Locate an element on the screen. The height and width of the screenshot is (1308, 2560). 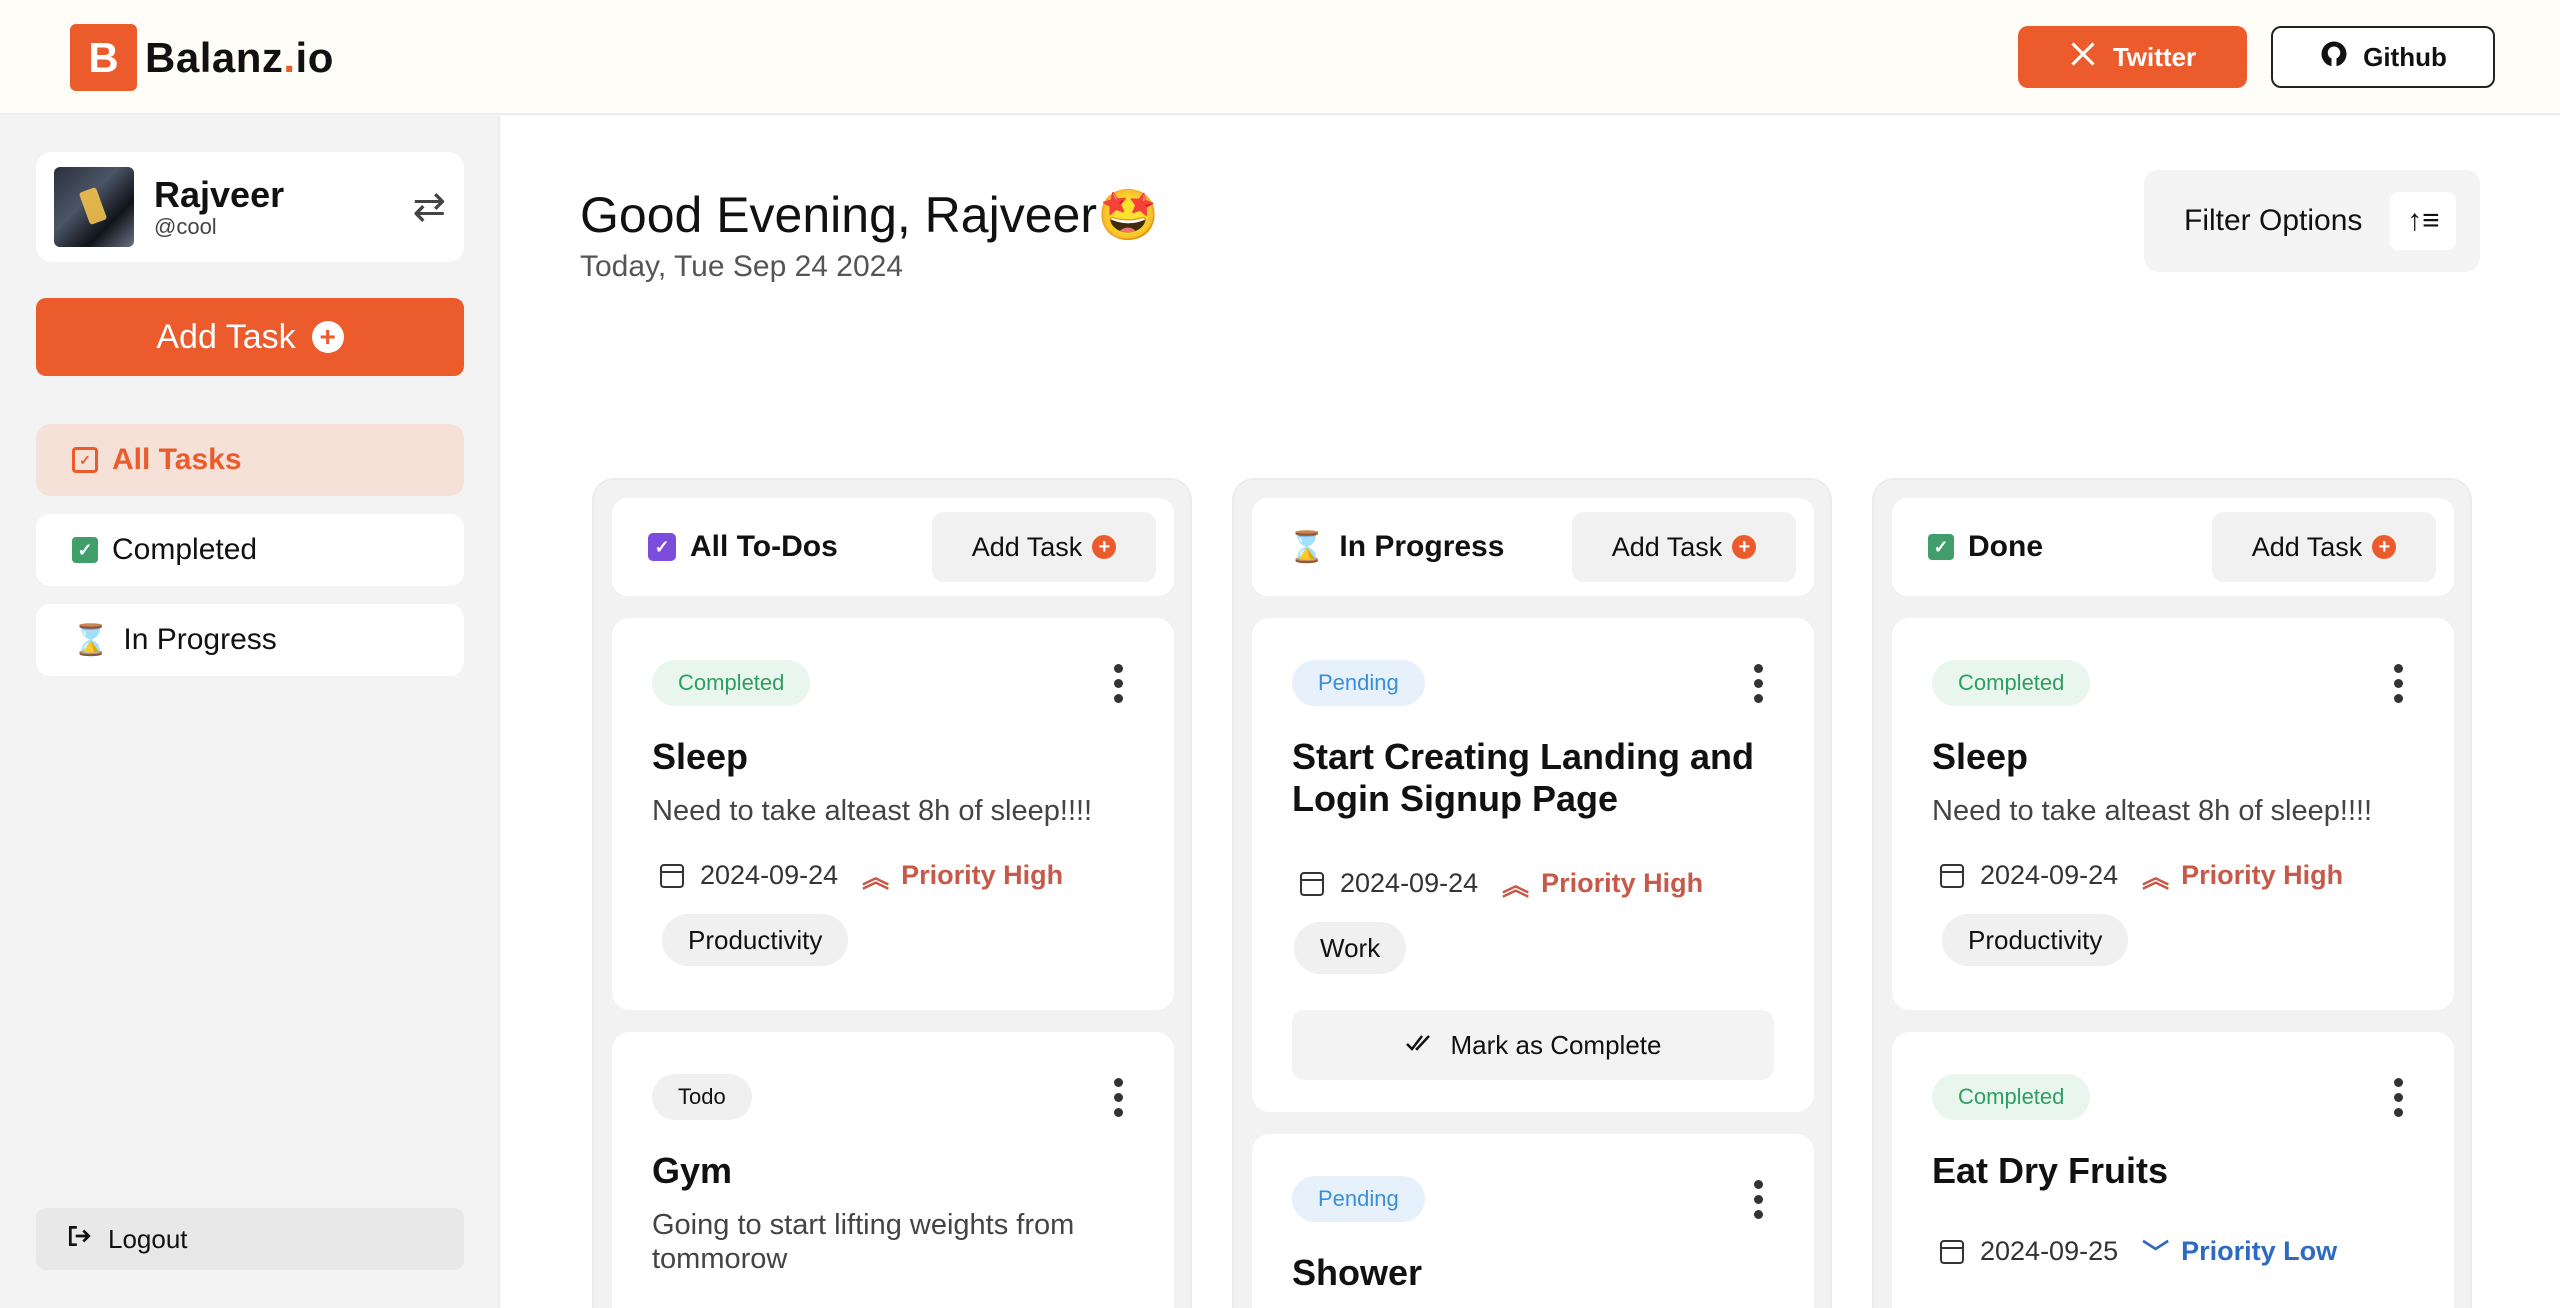
logout-icon is located at coordinates (79, 1239).